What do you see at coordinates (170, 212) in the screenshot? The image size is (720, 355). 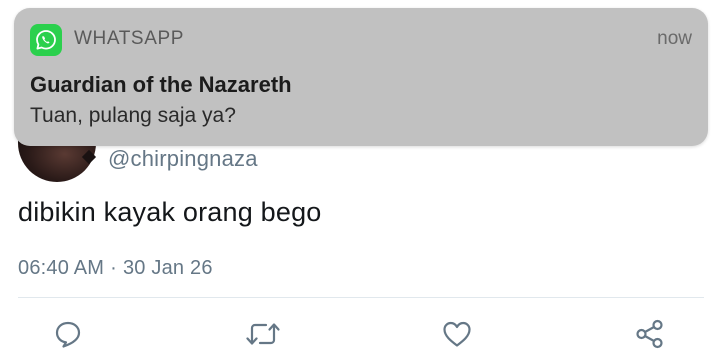 I see `tweet-text: dibikin kayak orang bego` at bounding box center [170, 212].